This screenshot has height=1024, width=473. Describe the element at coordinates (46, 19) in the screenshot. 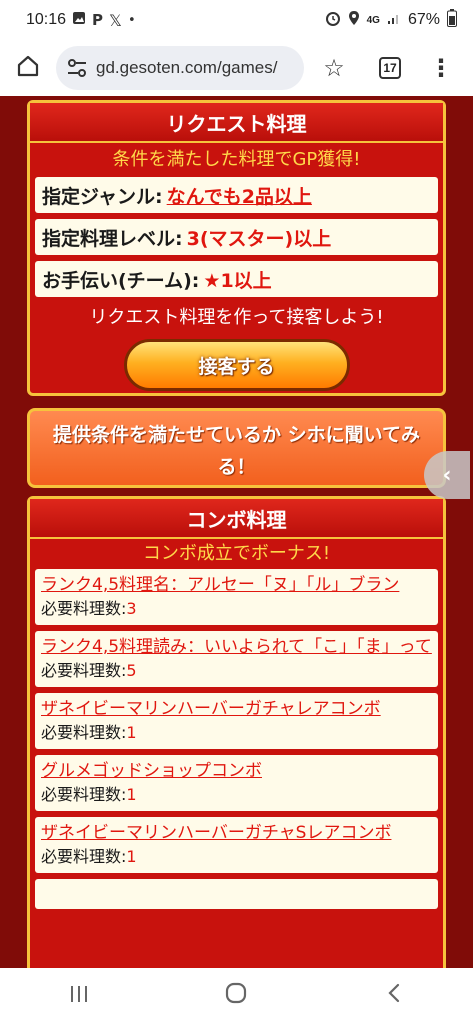

I see `status-time: 10:16` at that location.